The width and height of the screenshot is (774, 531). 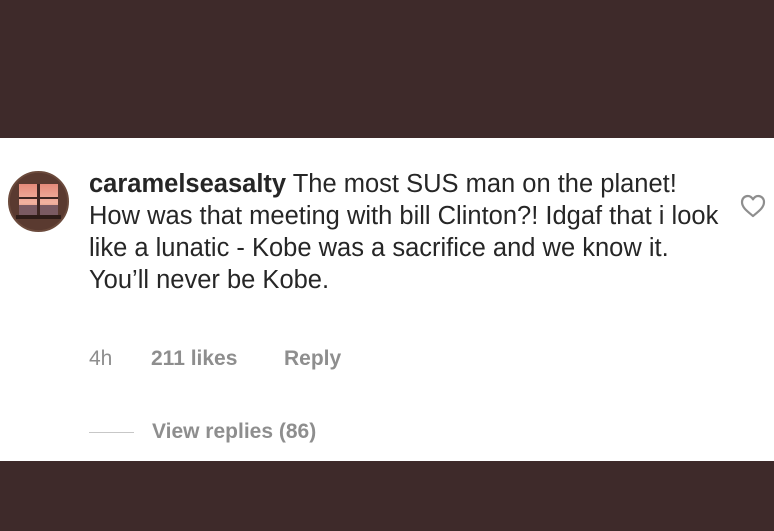 What do you see at coordinates (234, 432) in the screenshot?
I see `view-replies-button: View replies (86)` at bounding box center [234, 432].